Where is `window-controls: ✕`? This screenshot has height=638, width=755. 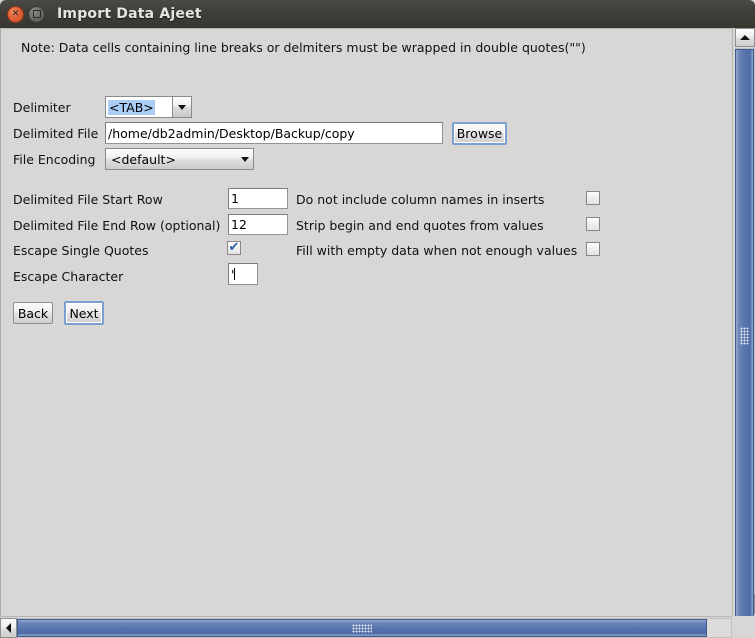 window-controls: ✕ is located at coordinates (26, 14).